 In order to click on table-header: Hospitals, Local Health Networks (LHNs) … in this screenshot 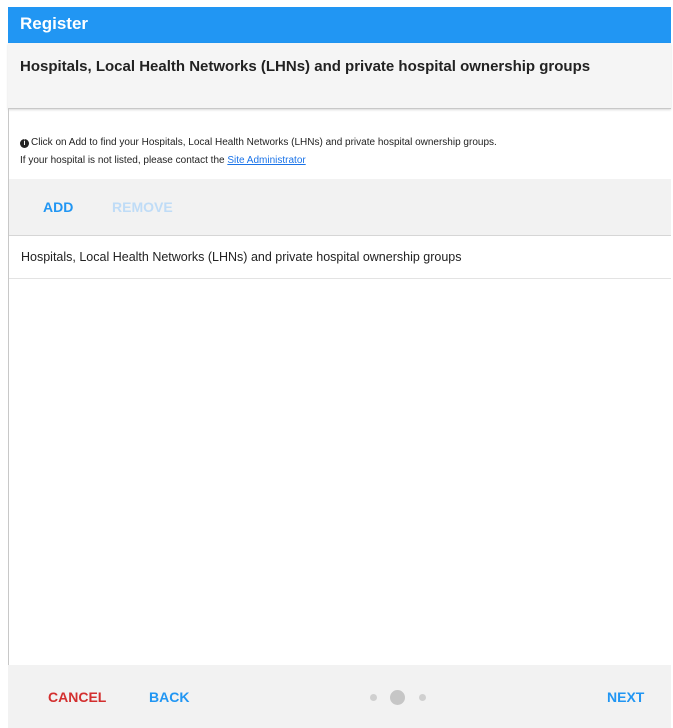, I will do `click(340, 257)`.